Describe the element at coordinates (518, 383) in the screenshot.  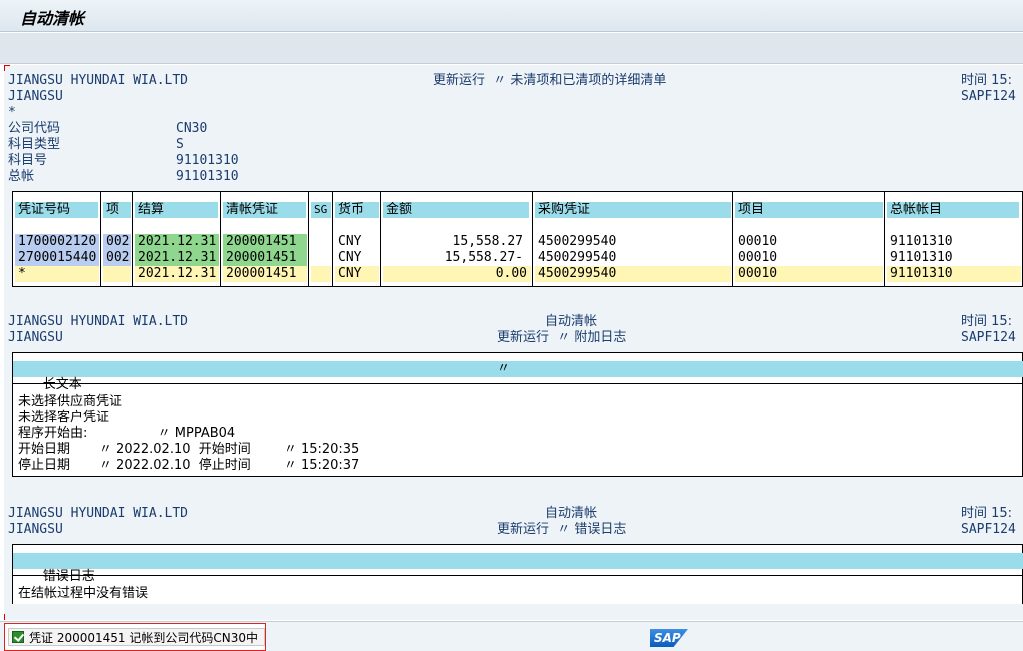
I see `divider` at that location.